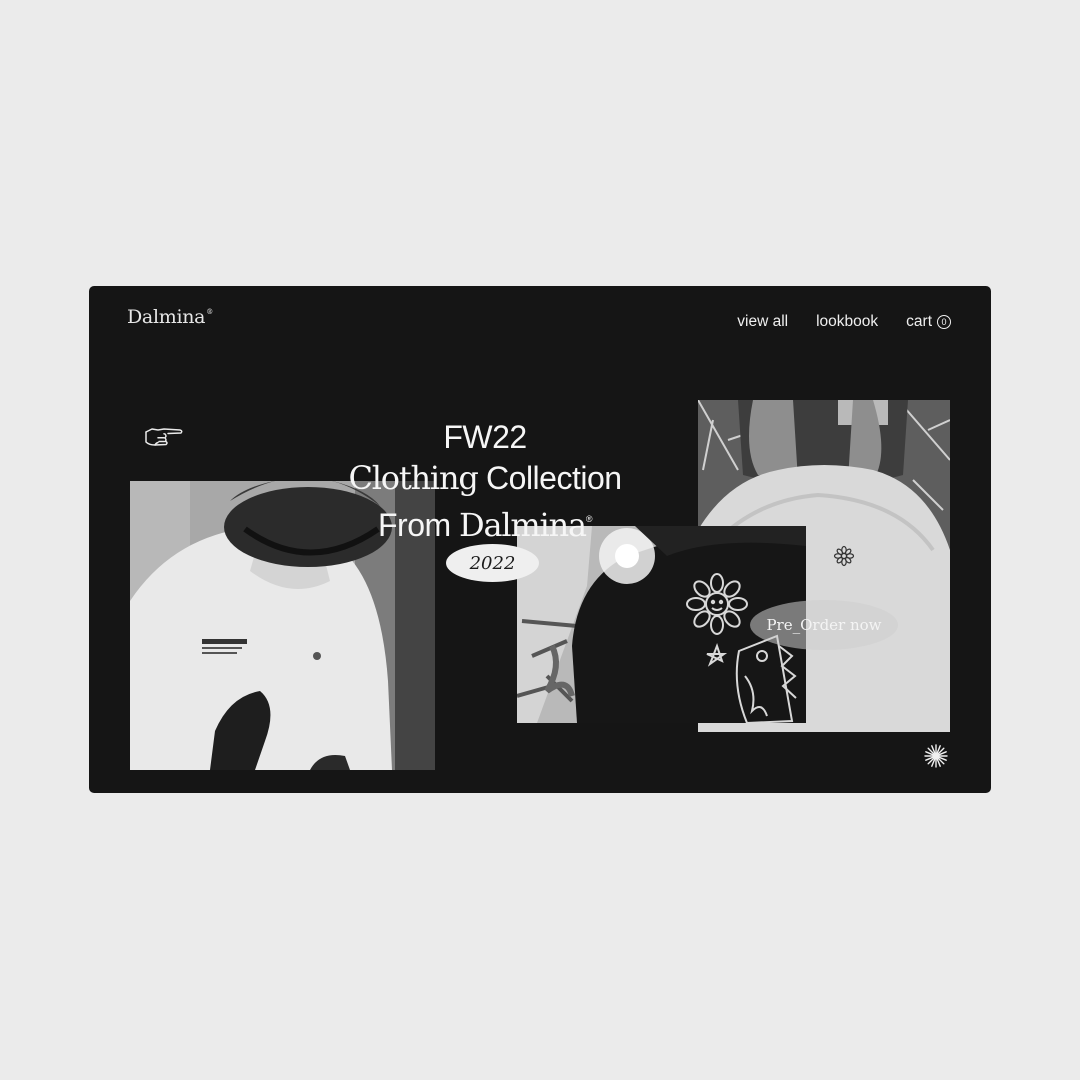 The width and height of the screenshot is (1080, 1080). I want to click on headline-line-3: From Dalmina®, so click(485, 525).